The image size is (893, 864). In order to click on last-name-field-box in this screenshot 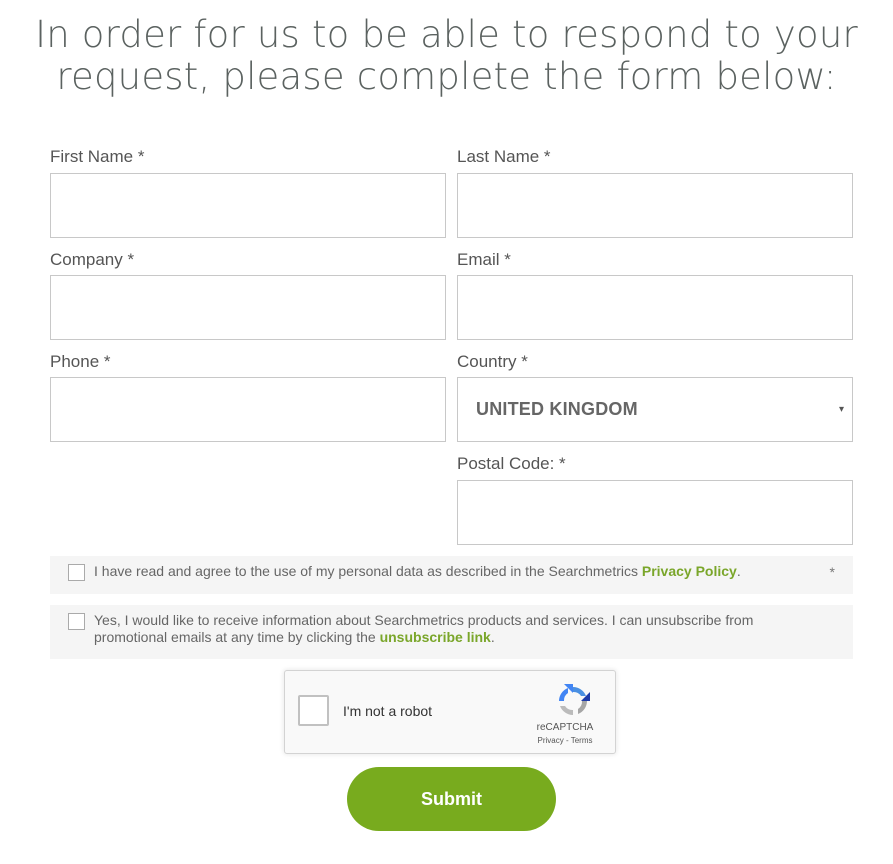, I will do `click(655, 205)`.